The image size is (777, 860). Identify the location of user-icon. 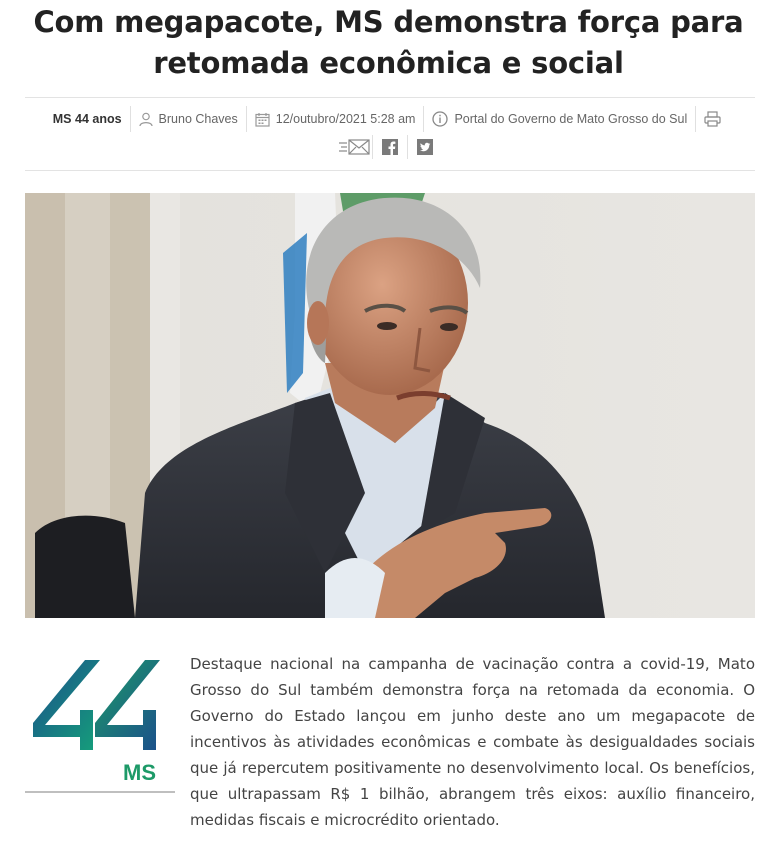
(145, 119).